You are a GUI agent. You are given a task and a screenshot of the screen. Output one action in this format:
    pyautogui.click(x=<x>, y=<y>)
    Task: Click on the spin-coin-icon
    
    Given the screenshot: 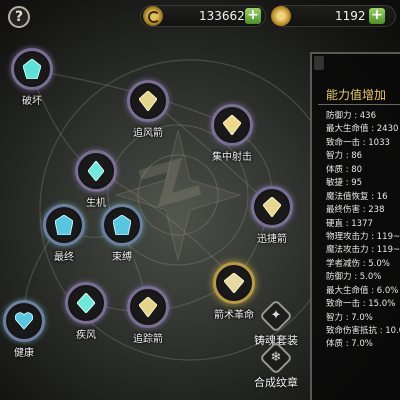 What is the action you would take?
    pyautogui.click(x=153, y=16)
    